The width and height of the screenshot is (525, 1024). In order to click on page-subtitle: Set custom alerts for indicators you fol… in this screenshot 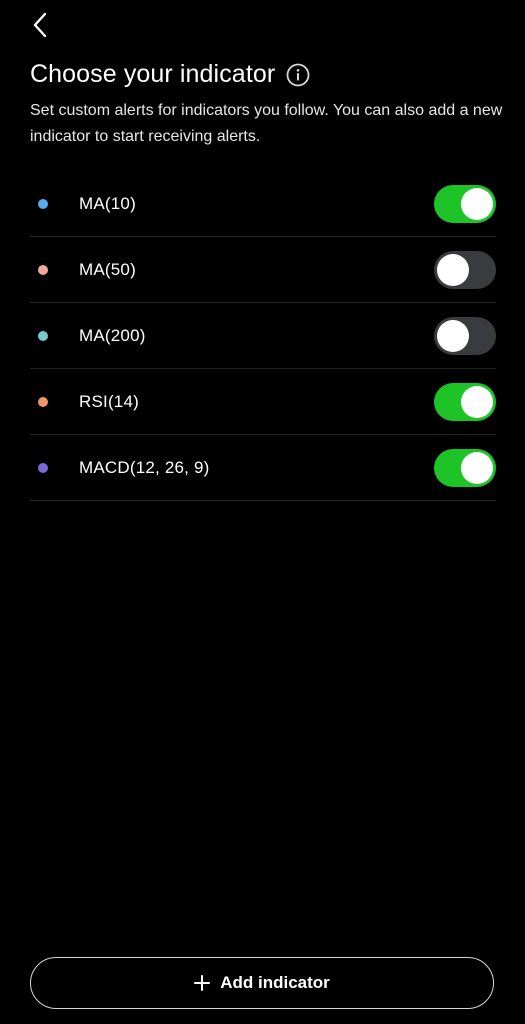, I will do `click(266, 123)`.